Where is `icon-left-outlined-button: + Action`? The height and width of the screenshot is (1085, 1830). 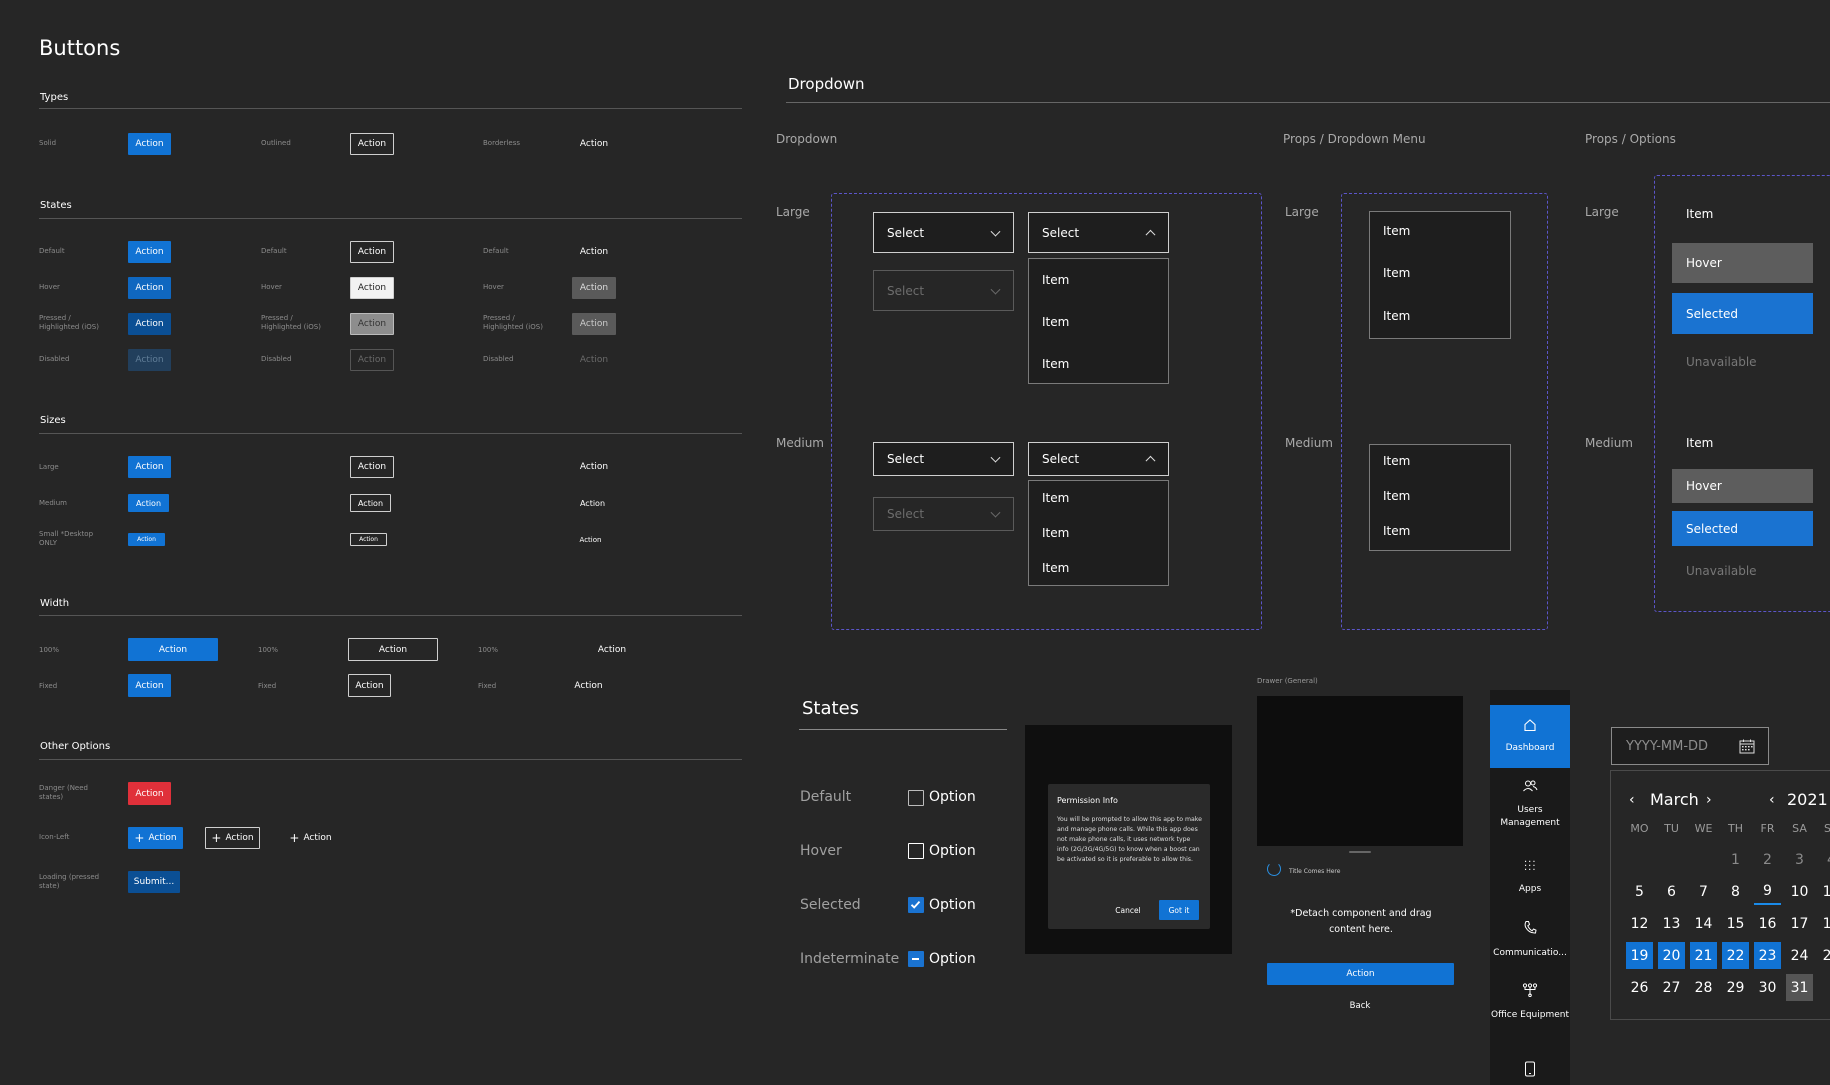 icon-left-outlined-button: + Action is located at coordinates (232, 838).